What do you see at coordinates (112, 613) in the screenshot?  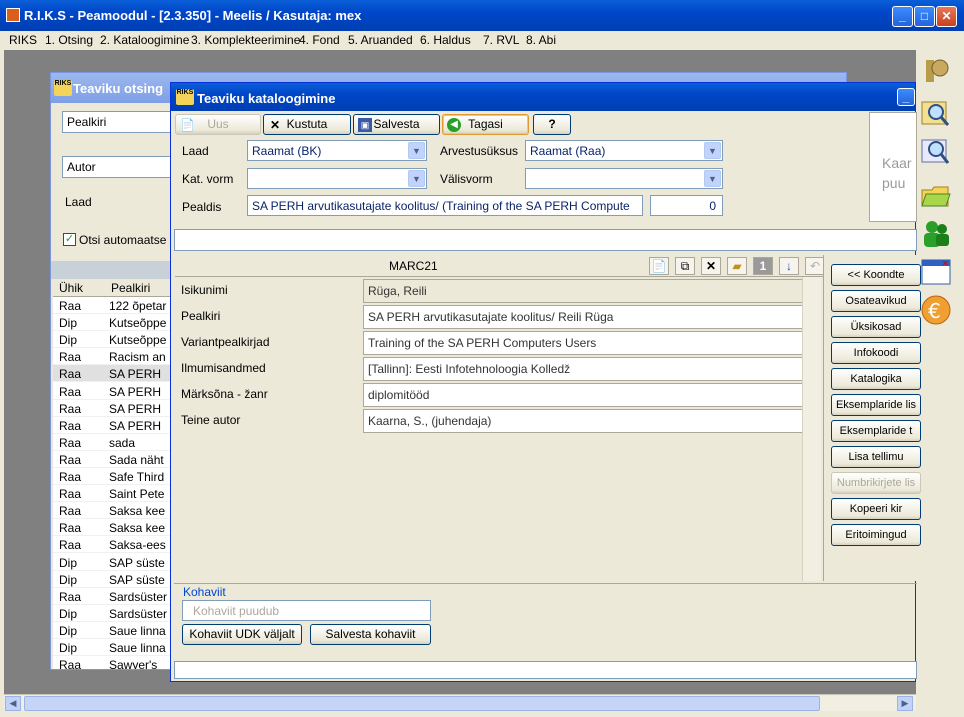 I see `list-item: Dip Sardsüster` at bounding box center [112, 613].